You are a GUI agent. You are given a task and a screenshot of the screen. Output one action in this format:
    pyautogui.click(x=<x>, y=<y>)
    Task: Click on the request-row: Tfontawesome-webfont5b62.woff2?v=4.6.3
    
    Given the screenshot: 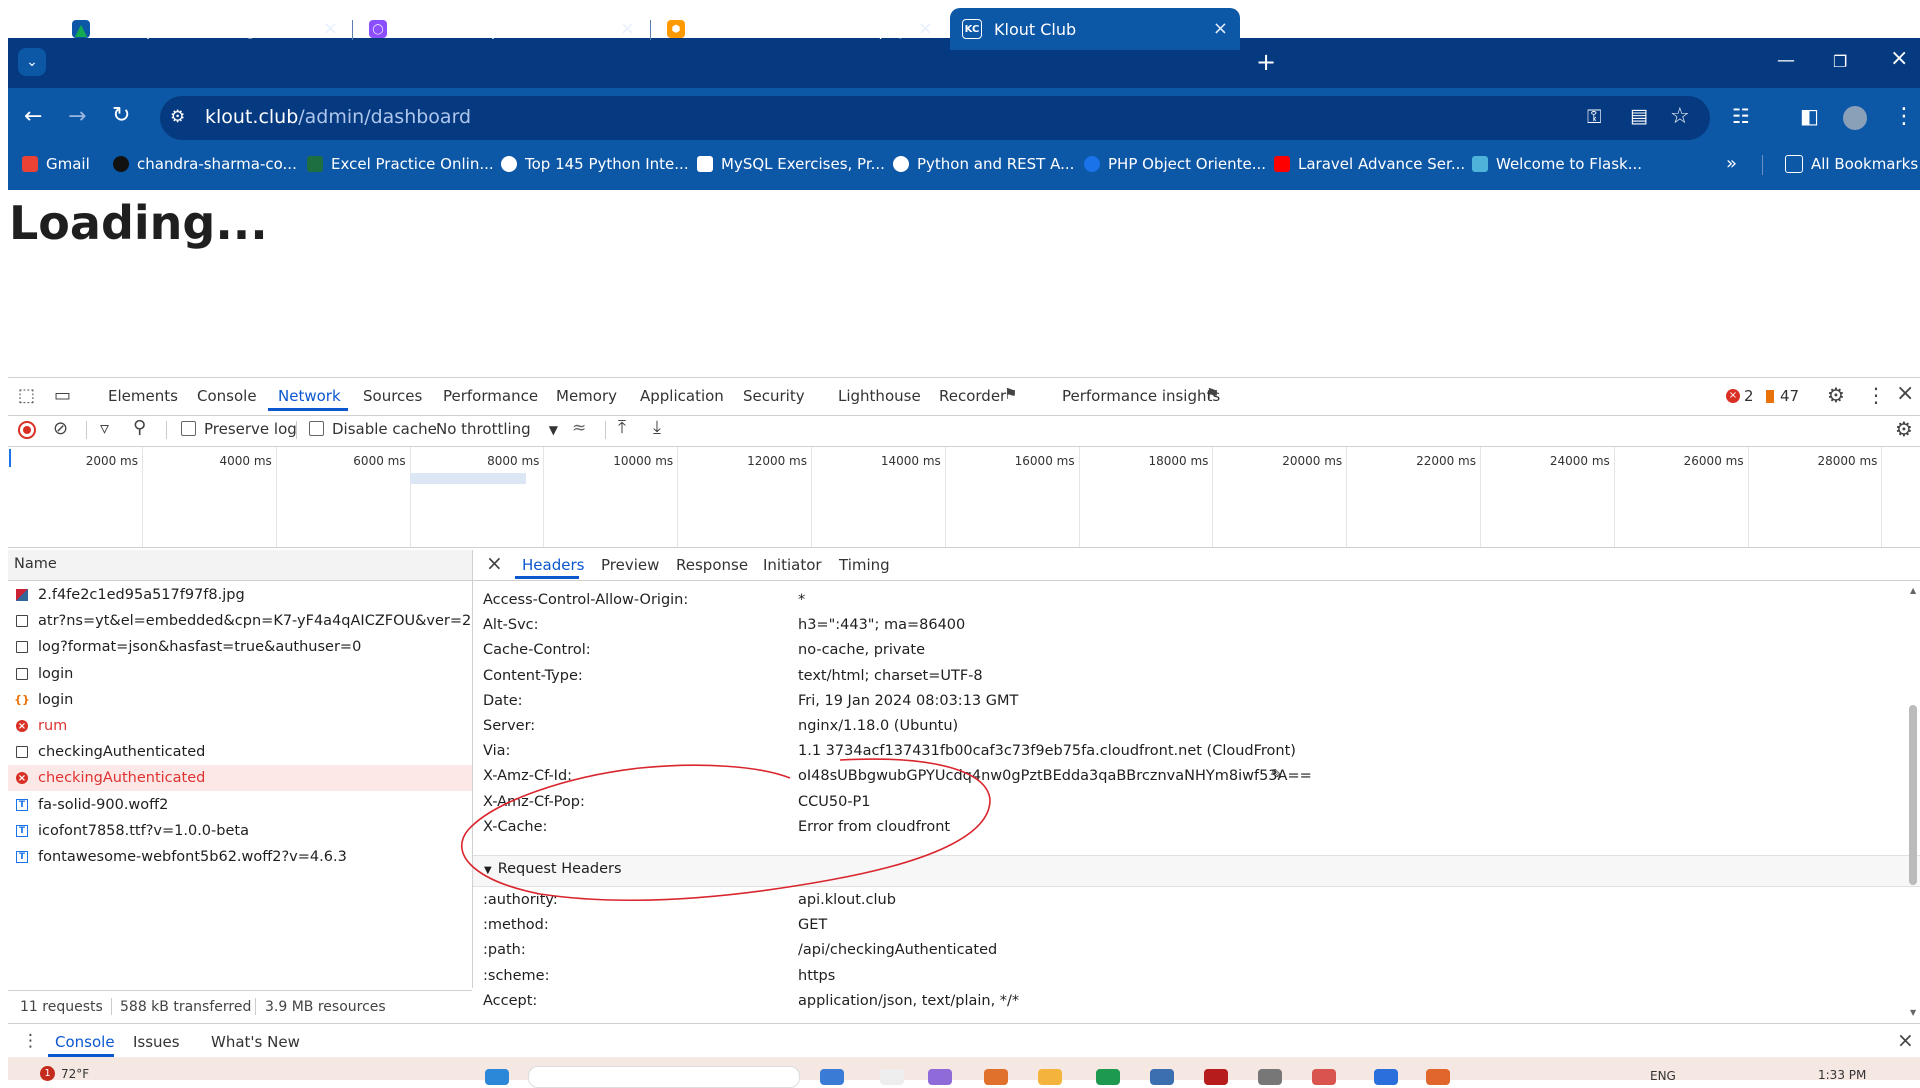 What is the action you would take?
    pyautogui.click(x=240, y=857)
    